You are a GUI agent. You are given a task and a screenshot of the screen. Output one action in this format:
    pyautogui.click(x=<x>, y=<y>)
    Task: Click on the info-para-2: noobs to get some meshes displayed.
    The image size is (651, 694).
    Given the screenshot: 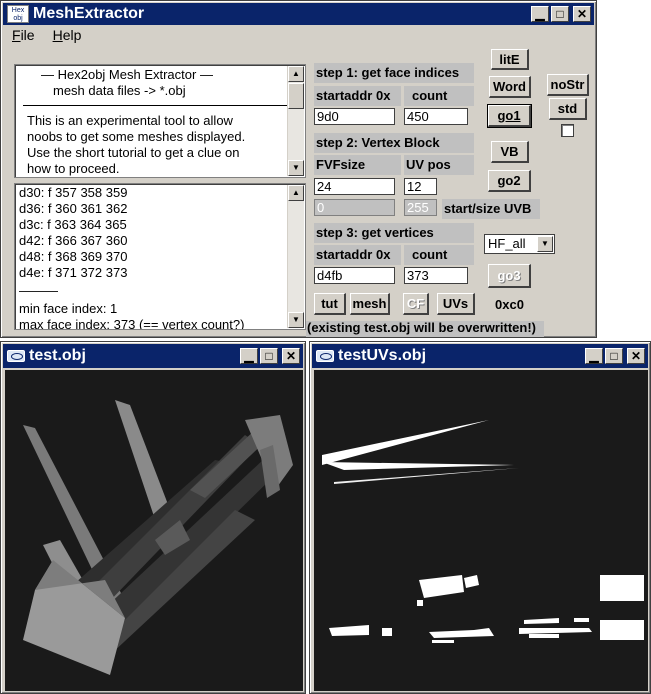 What is the action you would take?
    pyautogui.click(x=136, y=136)
    